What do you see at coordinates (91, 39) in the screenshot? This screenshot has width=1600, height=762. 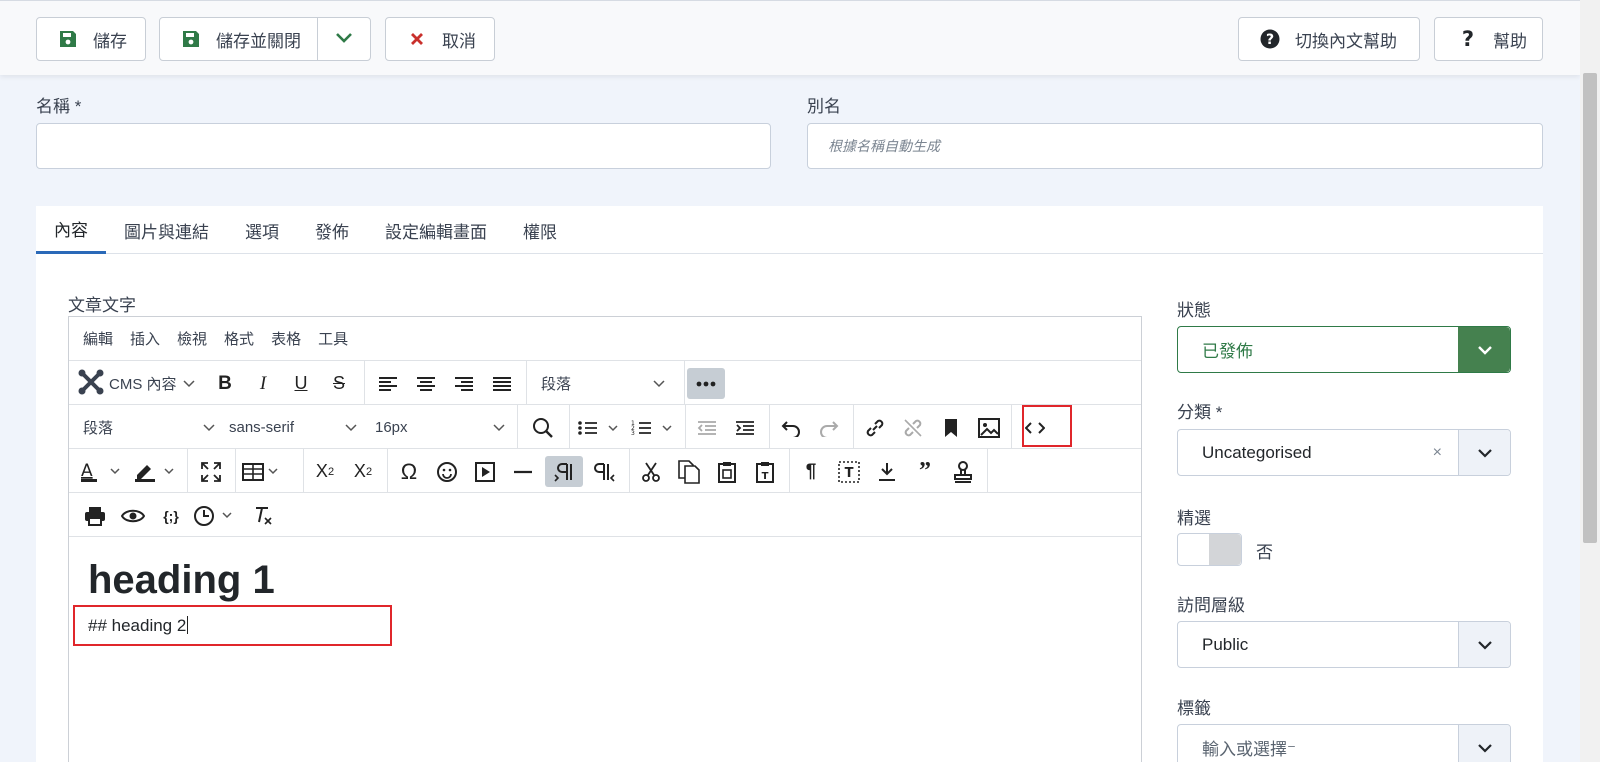 I see `save-button: 儲存` at bounding box center [91, 39].